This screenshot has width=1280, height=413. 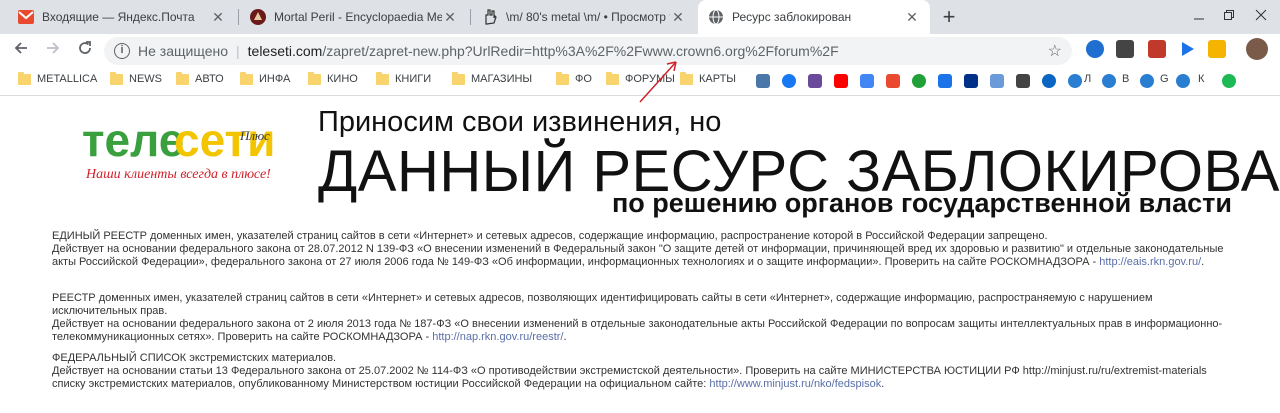 What do you see at coordinates (183, 51) in the screenshot?
I see `security-label: Не защищено` at bounding box center [183, 51].